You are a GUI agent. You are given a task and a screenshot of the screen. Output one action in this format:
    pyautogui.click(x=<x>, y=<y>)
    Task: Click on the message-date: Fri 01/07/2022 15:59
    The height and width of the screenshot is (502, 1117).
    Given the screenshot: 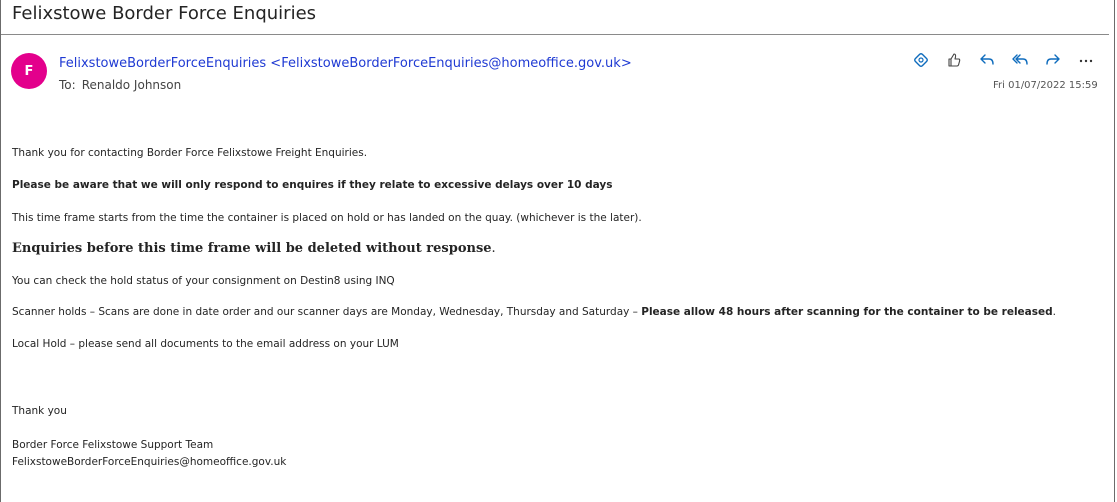 What is the action you would take?
    pyautogui.click(x=1045, y=85)
    